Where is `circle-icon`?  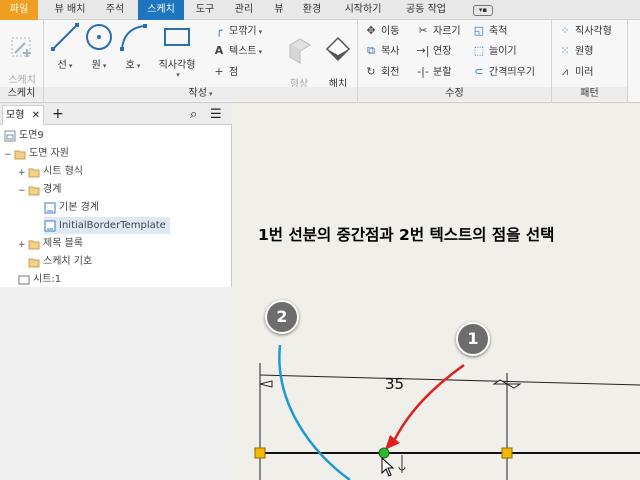 circle-icon is located at coordinates (99, 37).